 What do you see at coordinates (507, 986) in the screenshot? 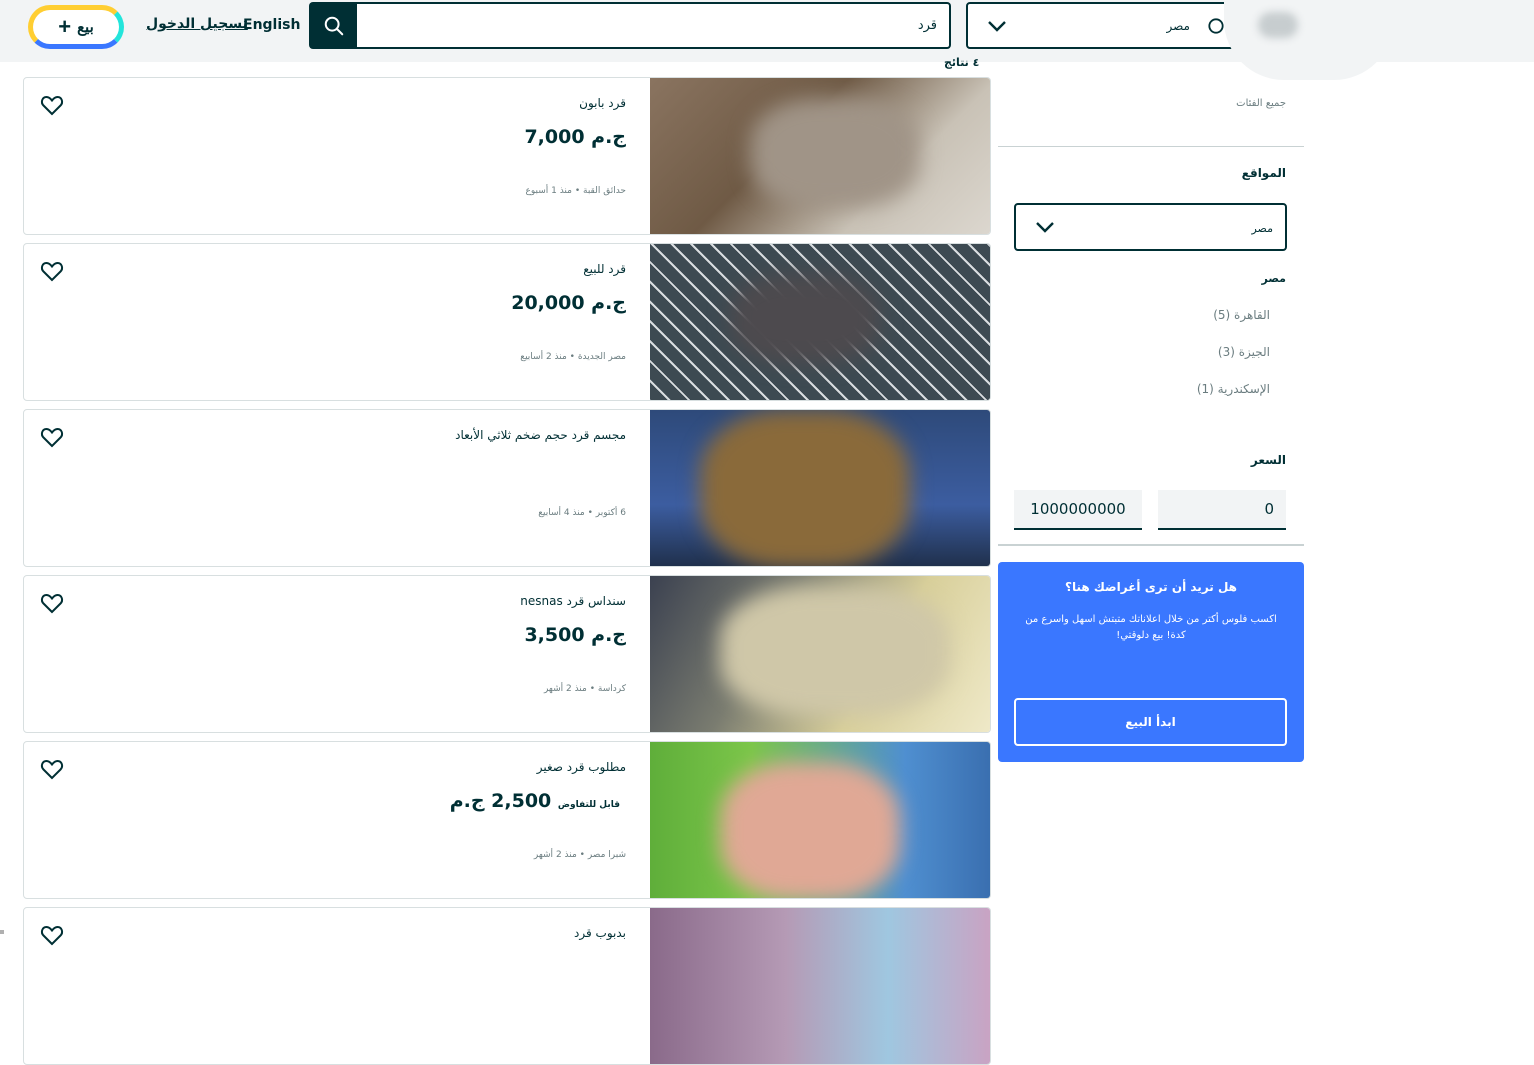
I see `listing-card: بدبوب قرد` at bounding box center [507, 986].